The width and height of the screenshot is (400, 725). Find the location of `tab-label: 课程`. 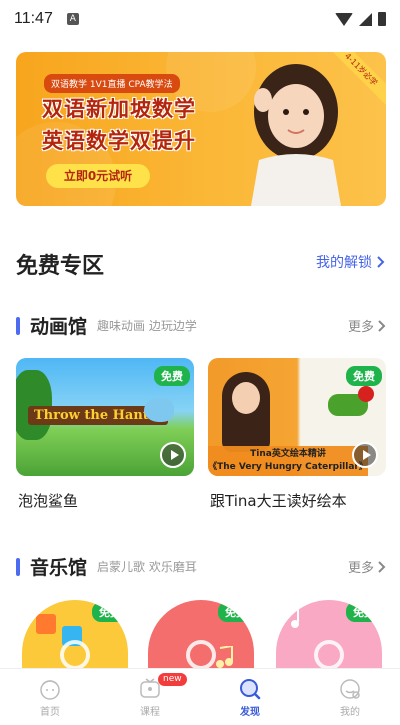

tab-label: 课程 is located at coordinates (150, 712).